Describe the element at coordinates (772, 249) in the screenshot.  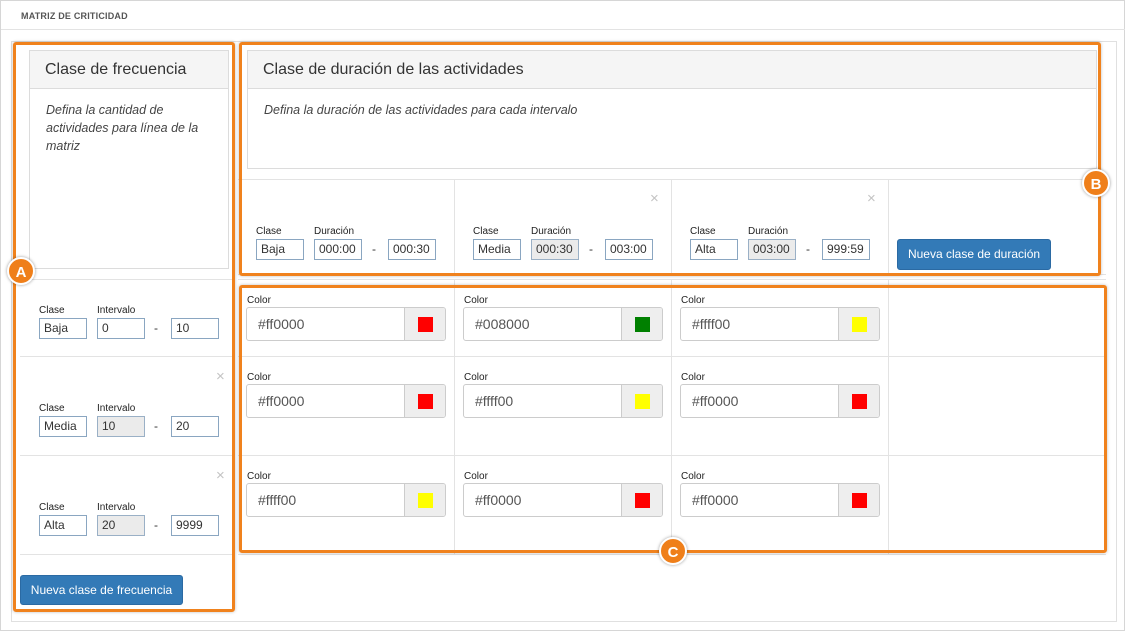
I see `duration-from-input: 003:00` at that location.